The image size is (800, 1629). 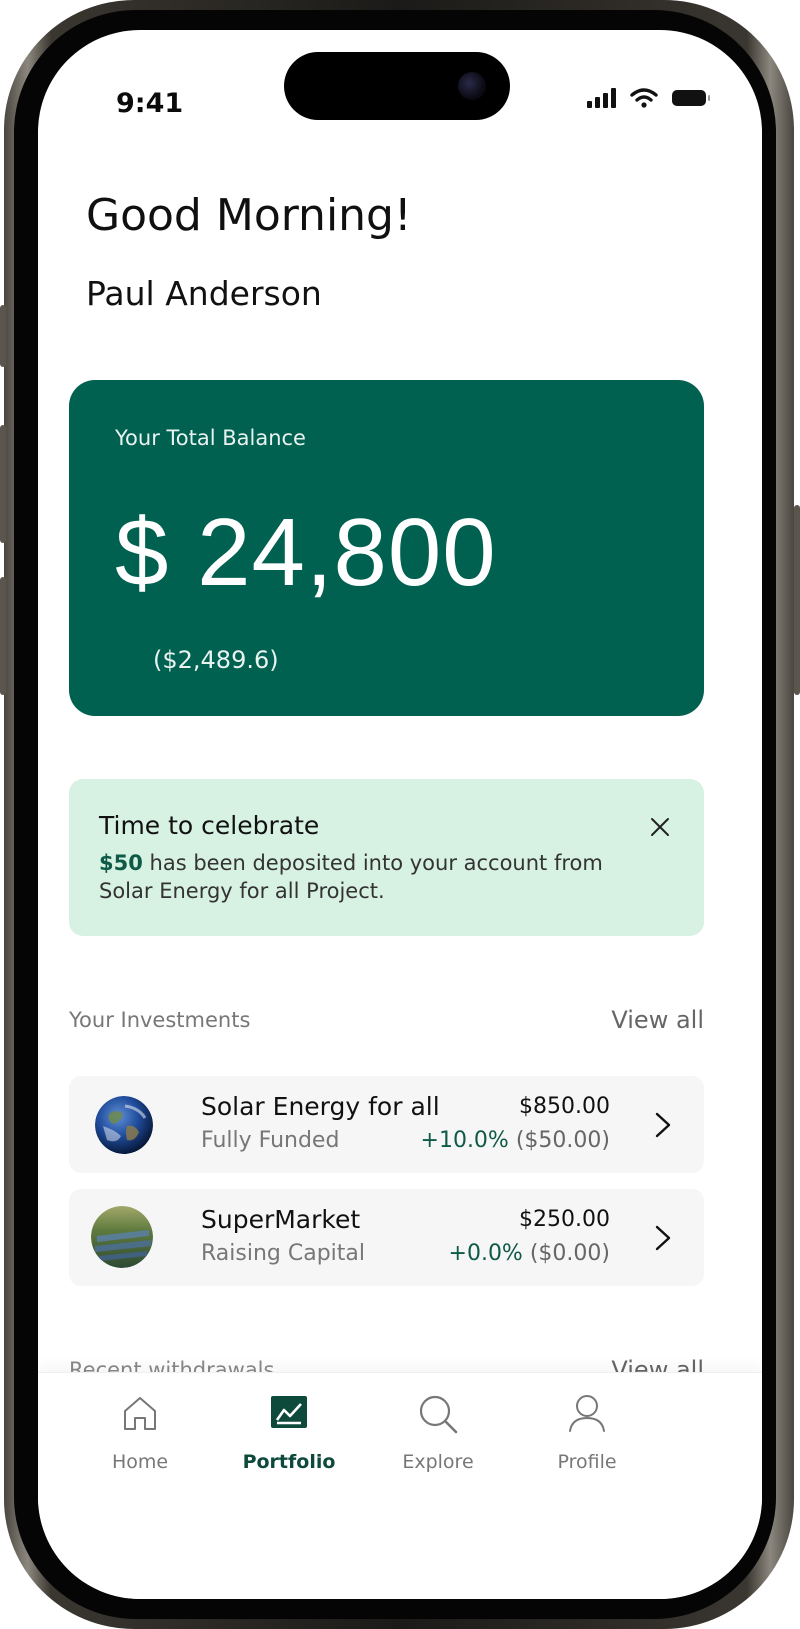 What do you see at coordinates (438, 1462) in the screenshot?
I see `tab-label: Explore` at bounding box center [438, 1462].